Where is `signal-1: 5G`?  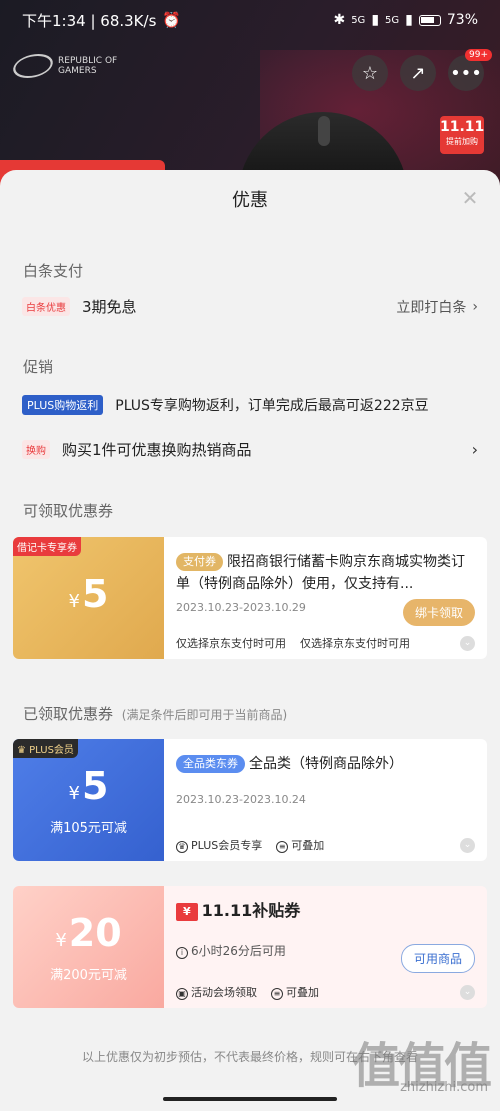 signal-1: 5G is located at coordinates (358, 20).